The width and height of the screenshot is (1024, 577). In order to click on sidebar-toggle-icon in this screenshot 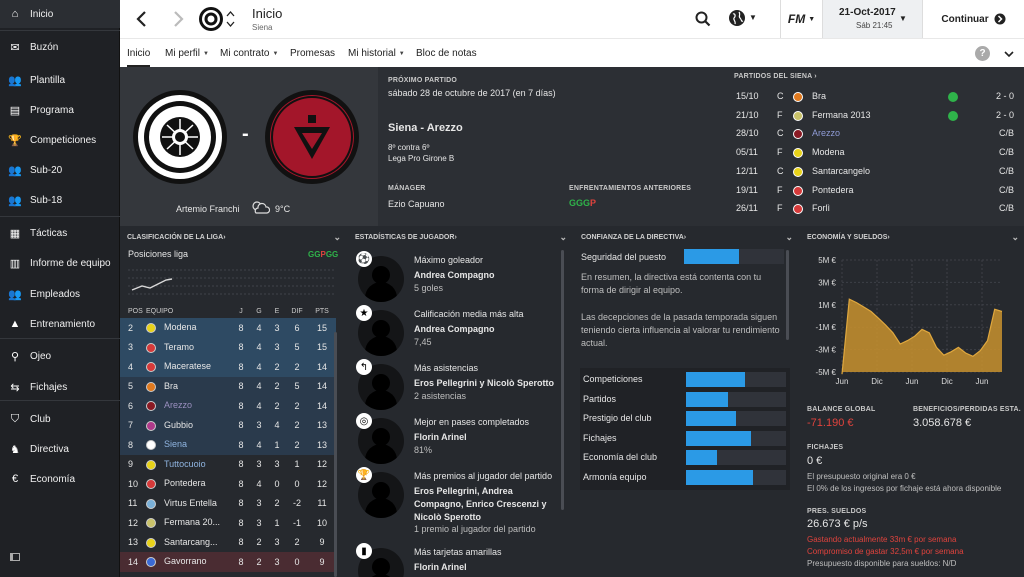, I will do `click(15, 557)`.